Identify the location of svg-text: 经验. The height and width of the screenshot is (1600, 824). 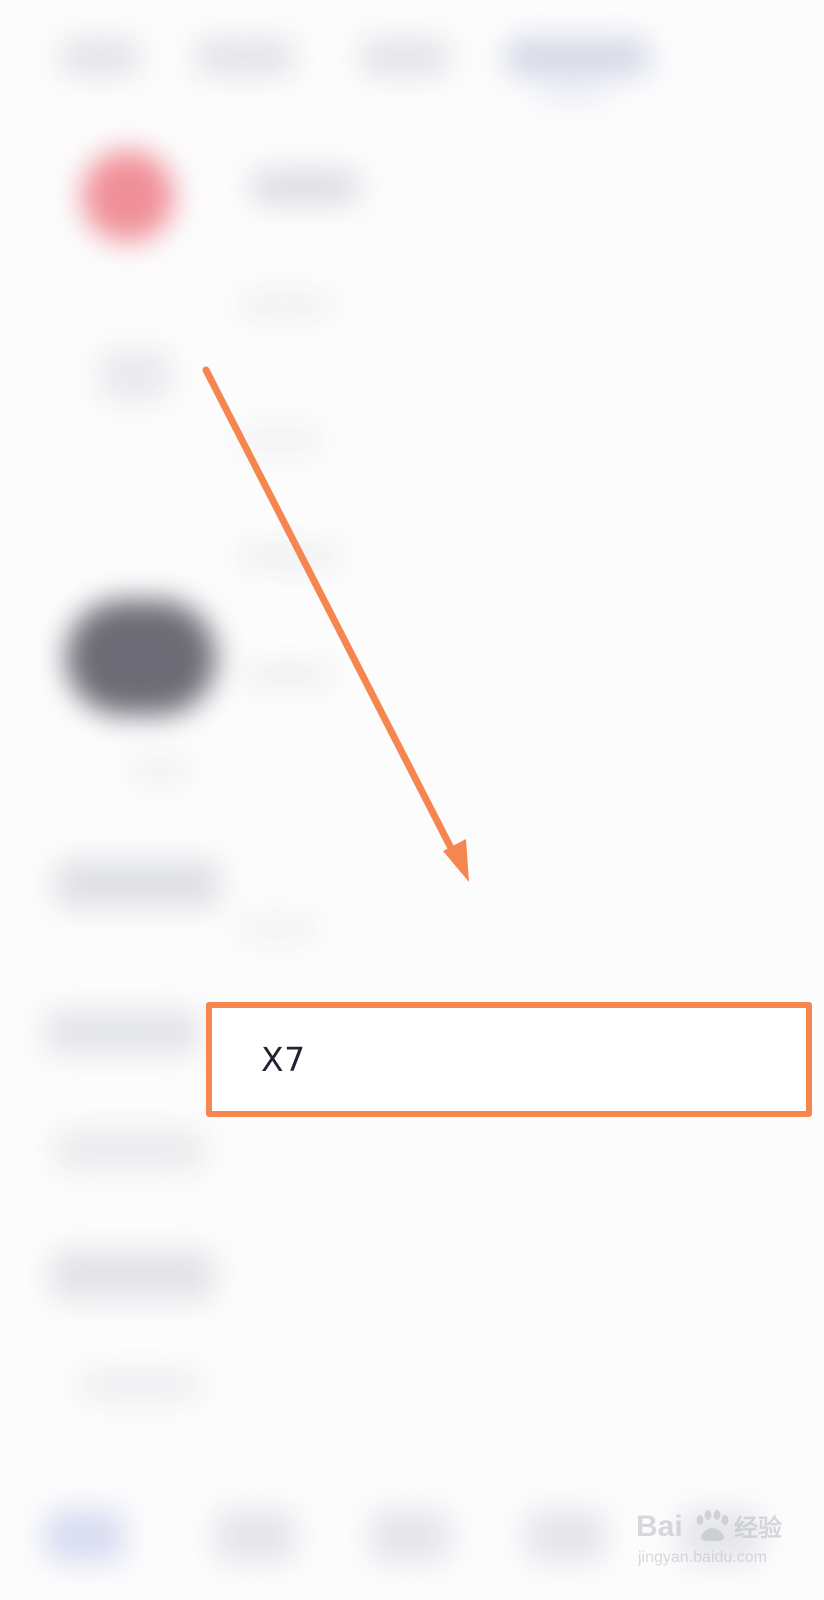
(758, 1528).